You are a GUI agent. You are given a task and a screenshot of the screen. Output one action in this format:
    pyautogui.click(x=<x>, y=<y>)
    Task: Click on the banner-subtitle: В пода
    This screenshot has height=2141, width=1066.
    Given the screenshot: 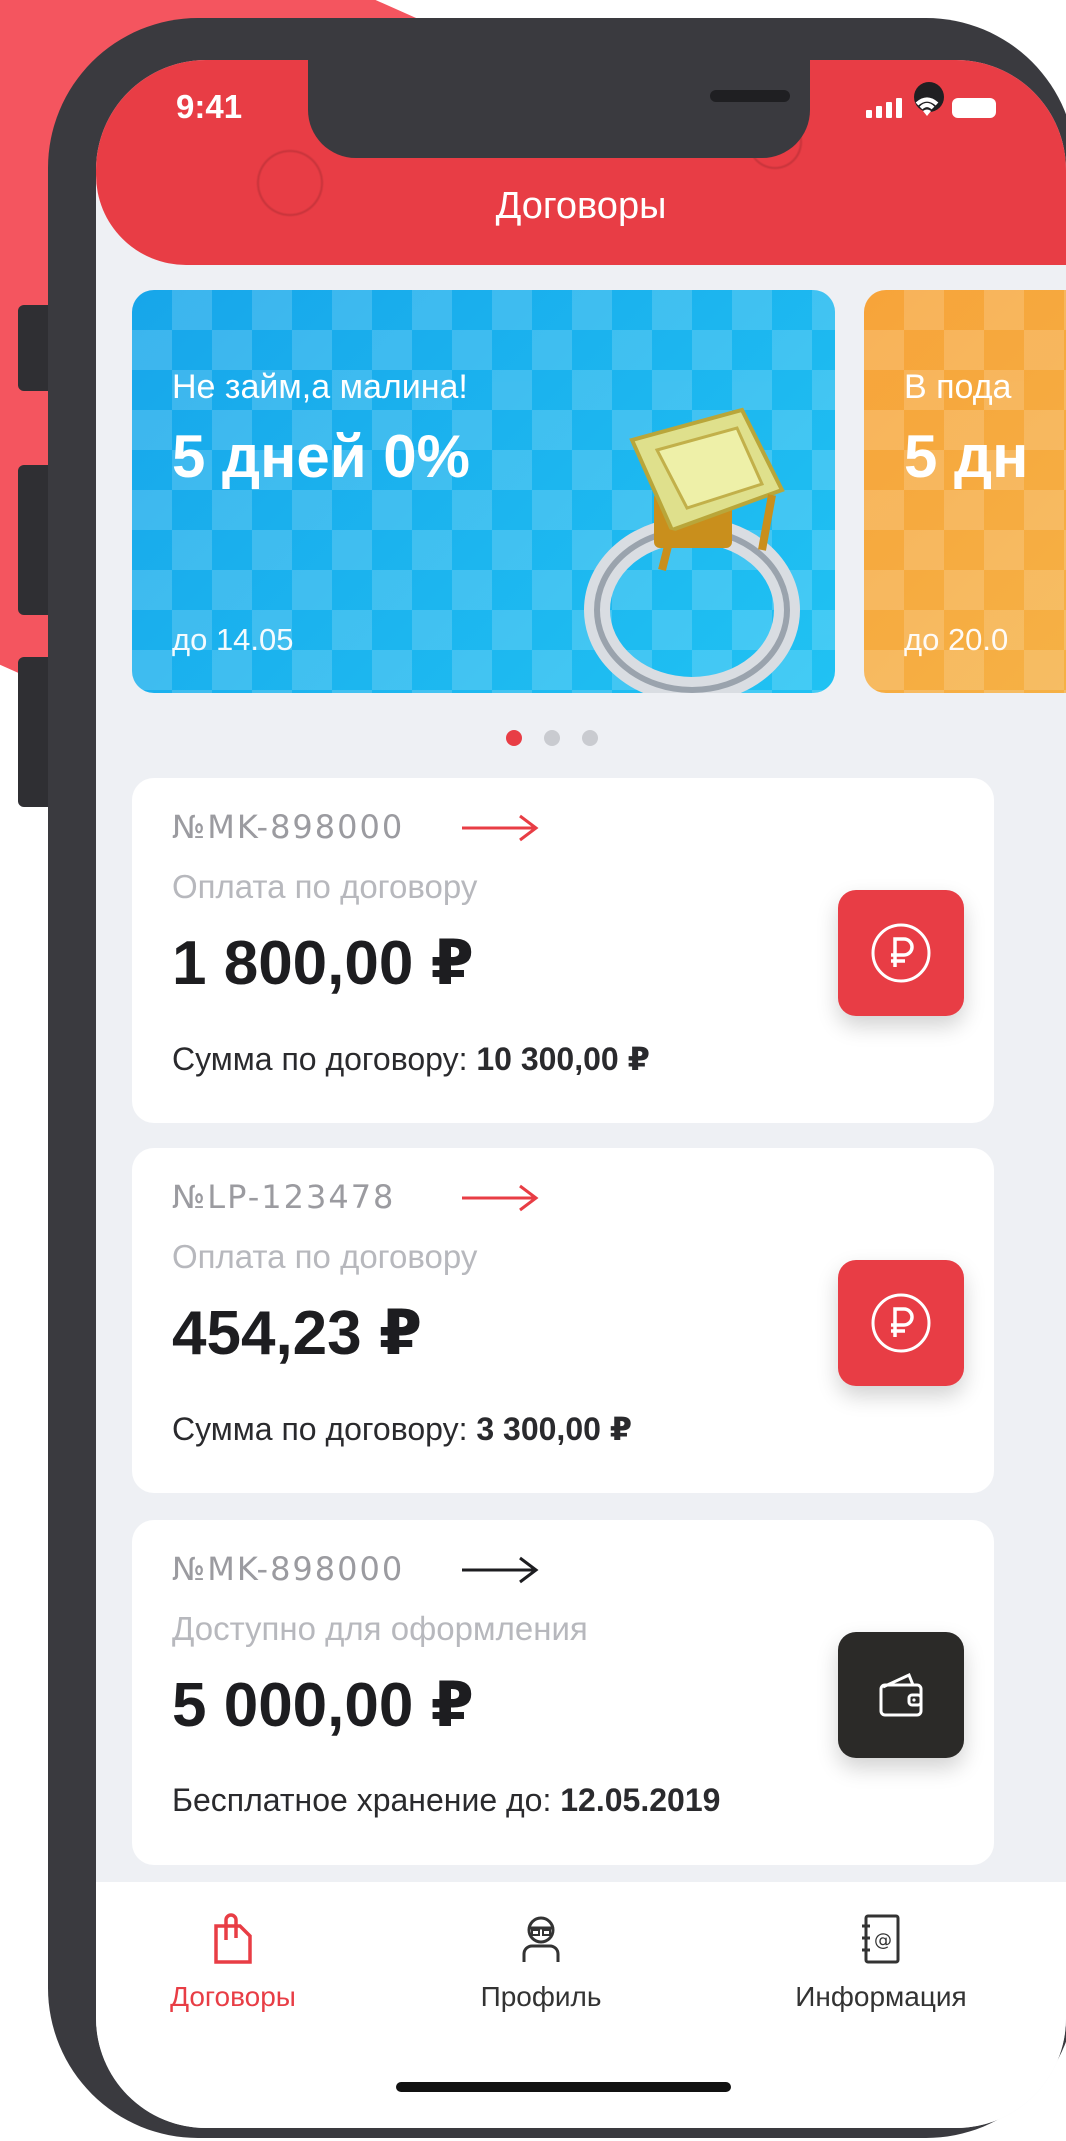 What is the action you would take?
    pyautogui.click(x=958, y=387)
    